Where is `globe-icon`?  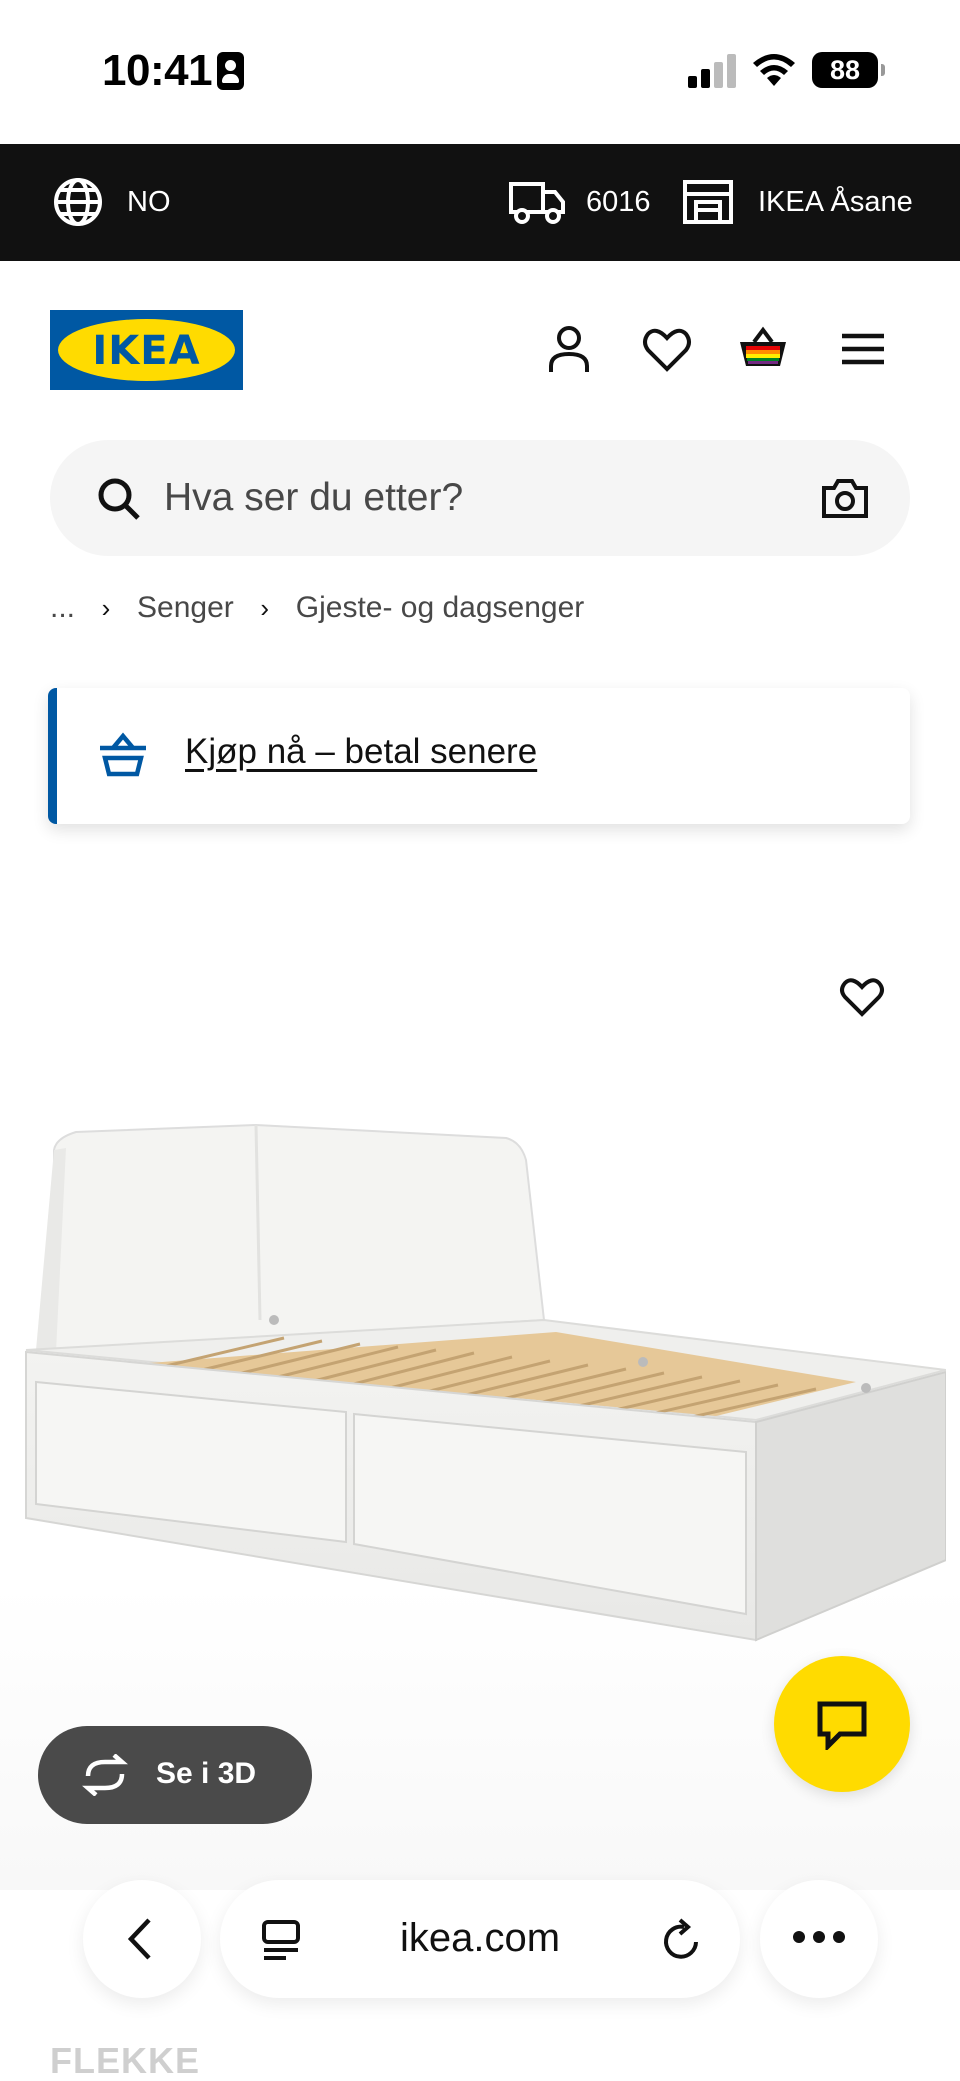 globe-icon is located at coordinates (78, 202).